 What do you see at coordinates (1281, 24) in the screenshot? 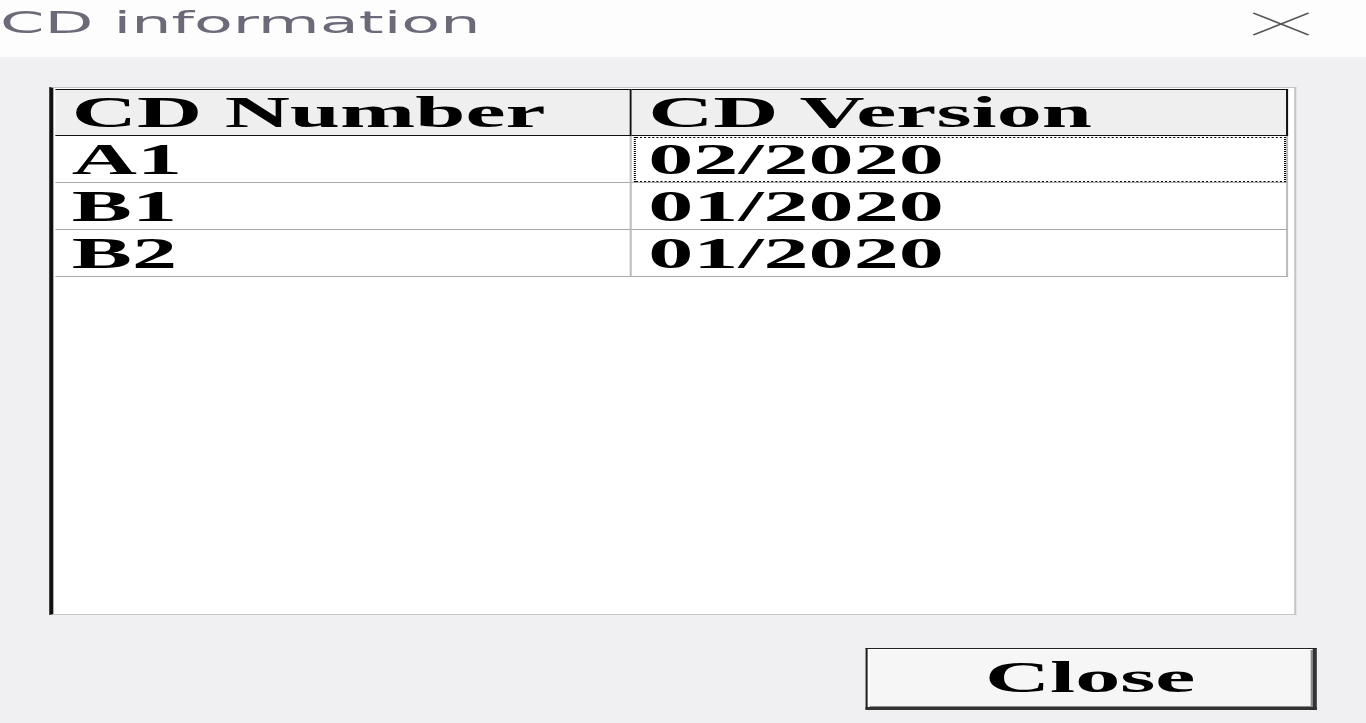
I see `close-icon` at bounding box center [1281, 24].